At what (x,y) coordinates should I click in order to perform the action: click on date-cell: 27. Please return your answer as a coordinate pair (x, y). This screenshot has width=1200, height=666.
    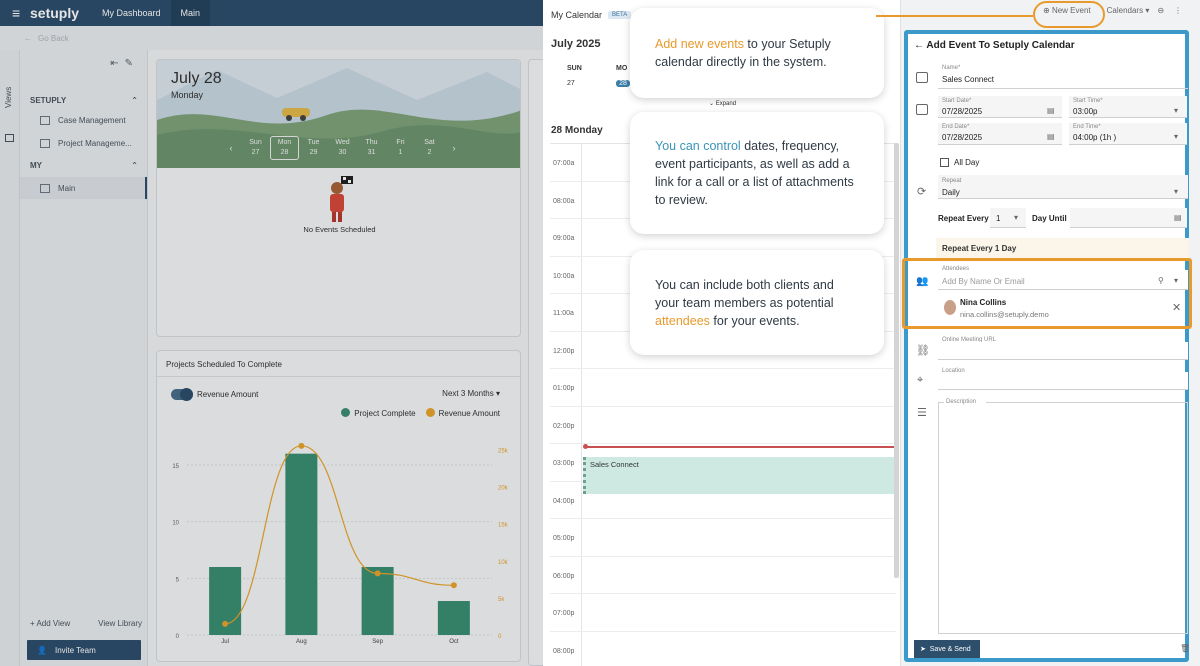
    Looking at the image, I should click on (591, 83).